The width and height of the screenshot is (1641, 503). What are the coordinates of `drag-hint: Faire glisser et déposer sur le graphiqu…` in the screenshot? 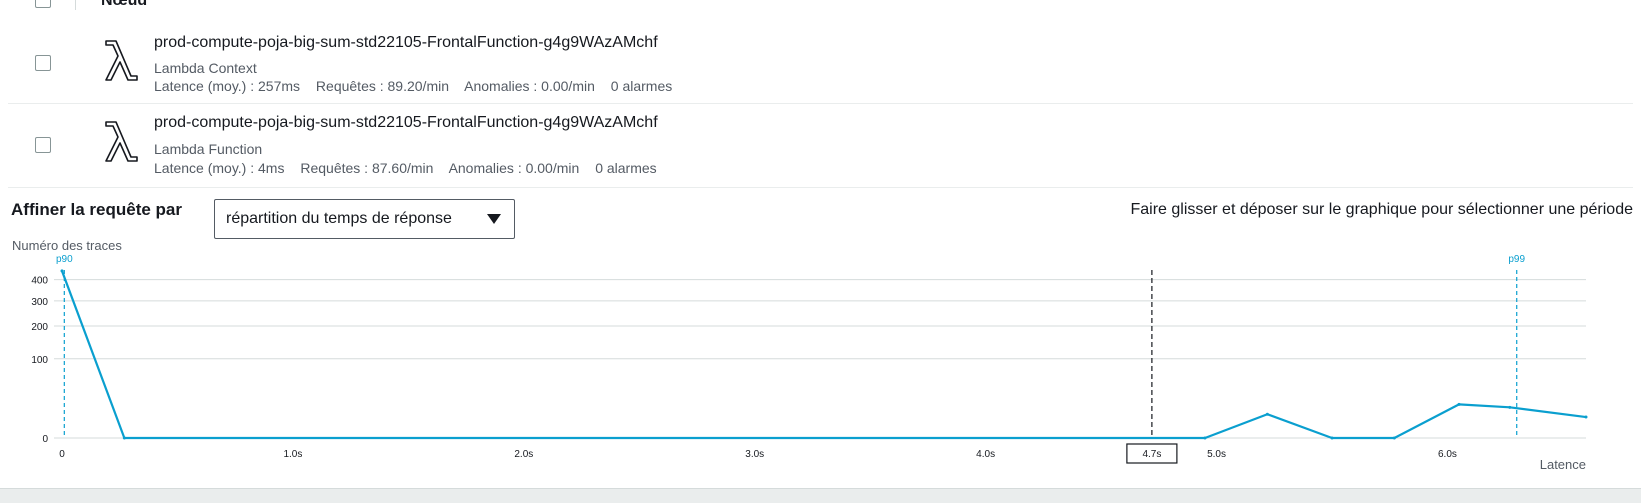 It's located at (1381, 209).